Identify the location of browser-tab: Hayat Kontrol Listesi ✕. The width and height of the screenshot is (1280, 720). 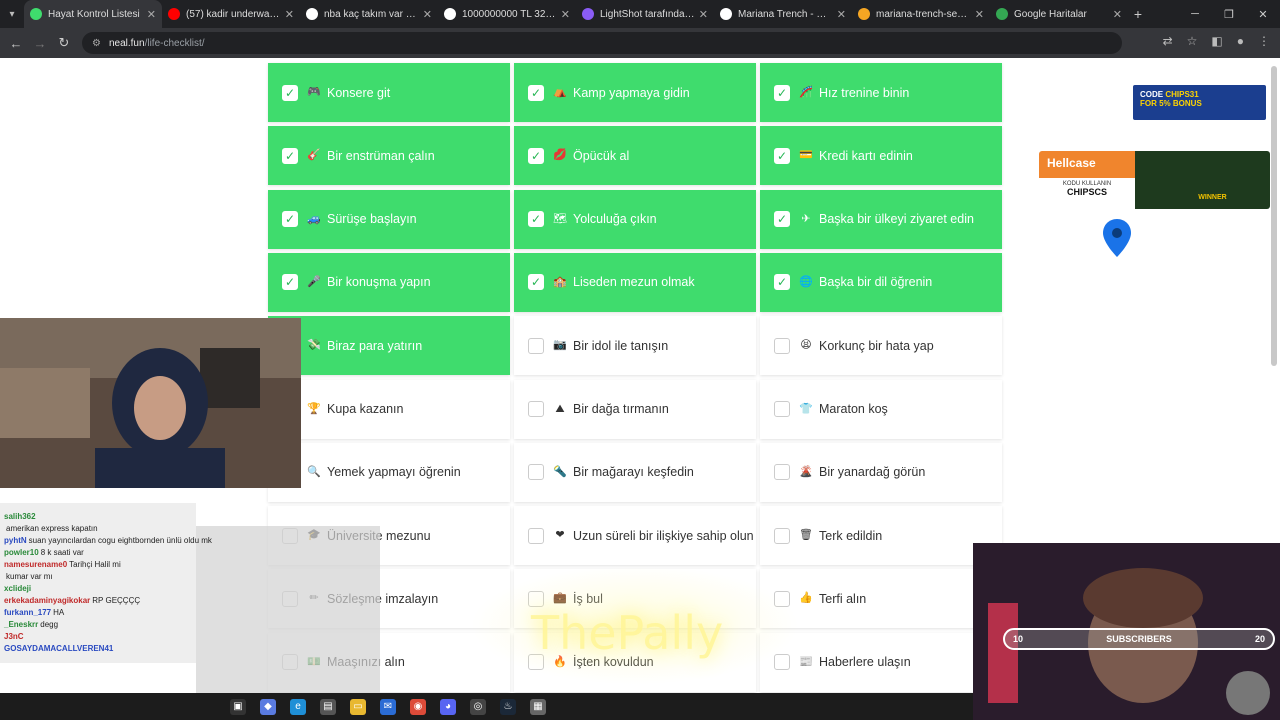
(93, 14).